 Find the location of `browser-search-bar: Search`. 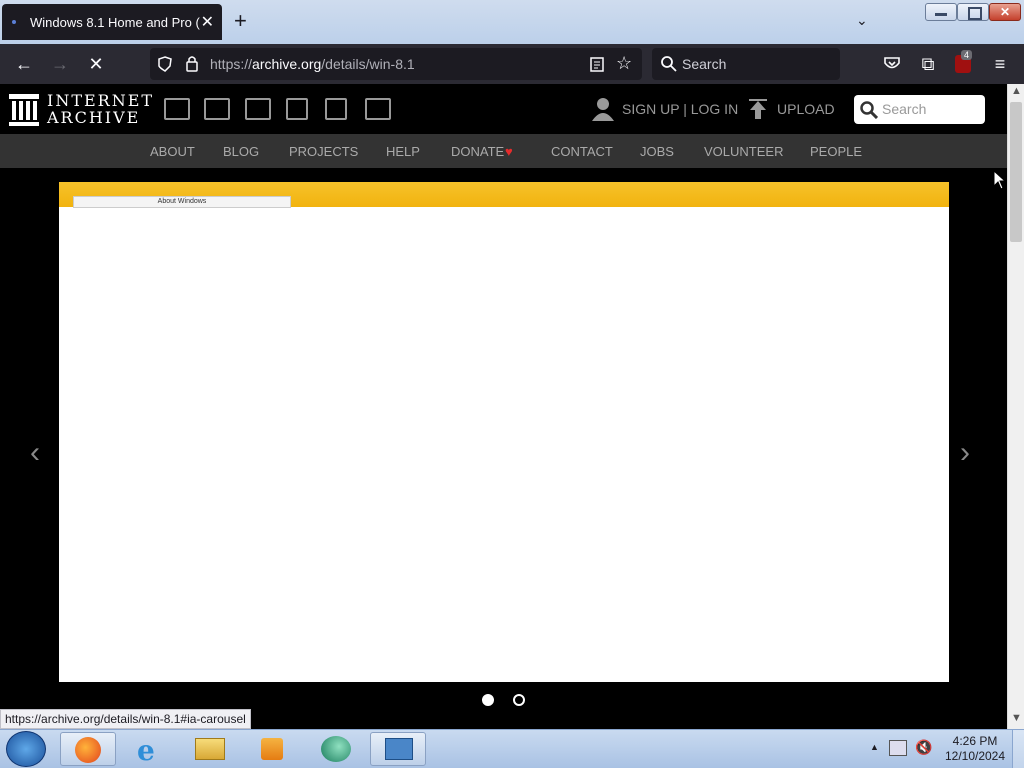

browser-search-bar: Search is located at coordinates (746, 64).